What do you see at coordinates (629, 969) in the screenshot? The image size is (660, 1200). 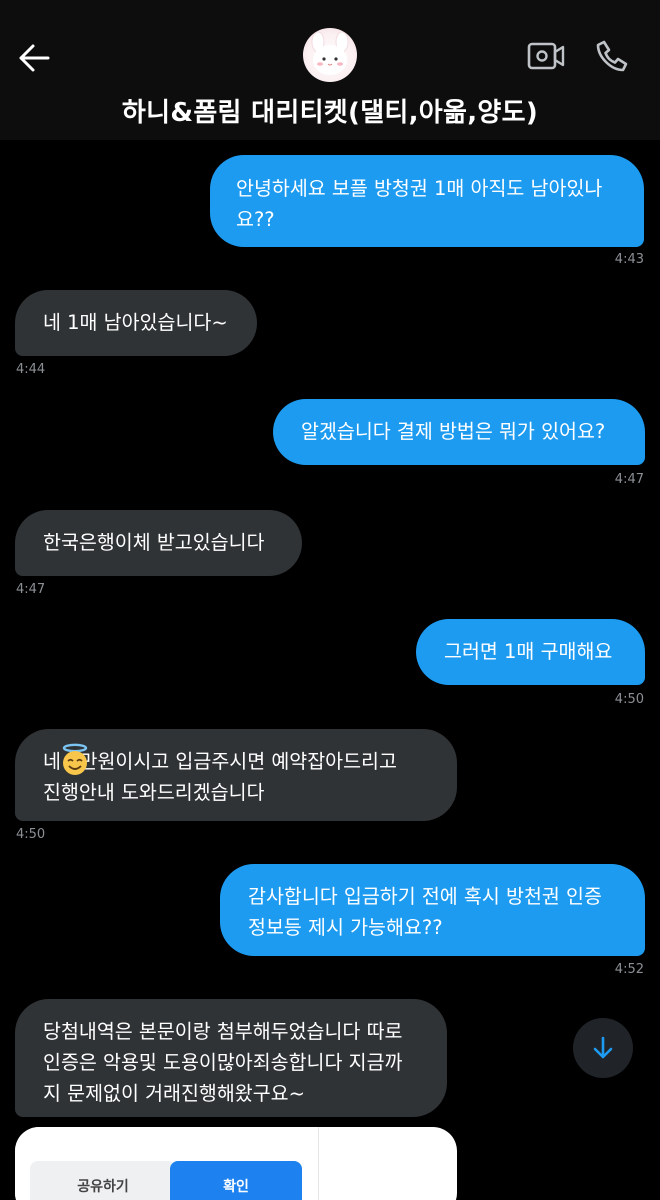 I see `message-timestamp: 4:52` at bounding box center [629, 969].